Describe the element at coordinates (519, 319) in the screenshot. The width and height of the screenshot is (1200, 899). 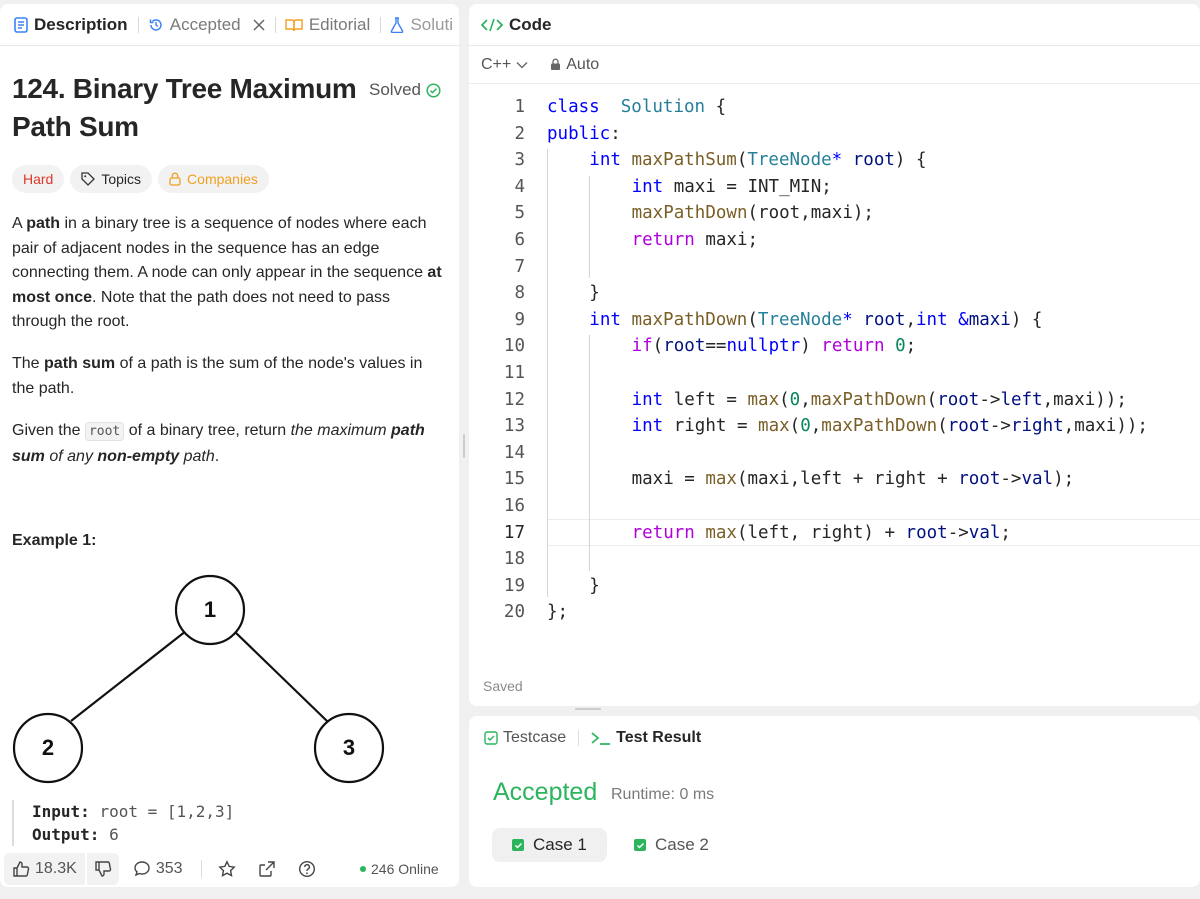
I see `line-number: 9` at that location.